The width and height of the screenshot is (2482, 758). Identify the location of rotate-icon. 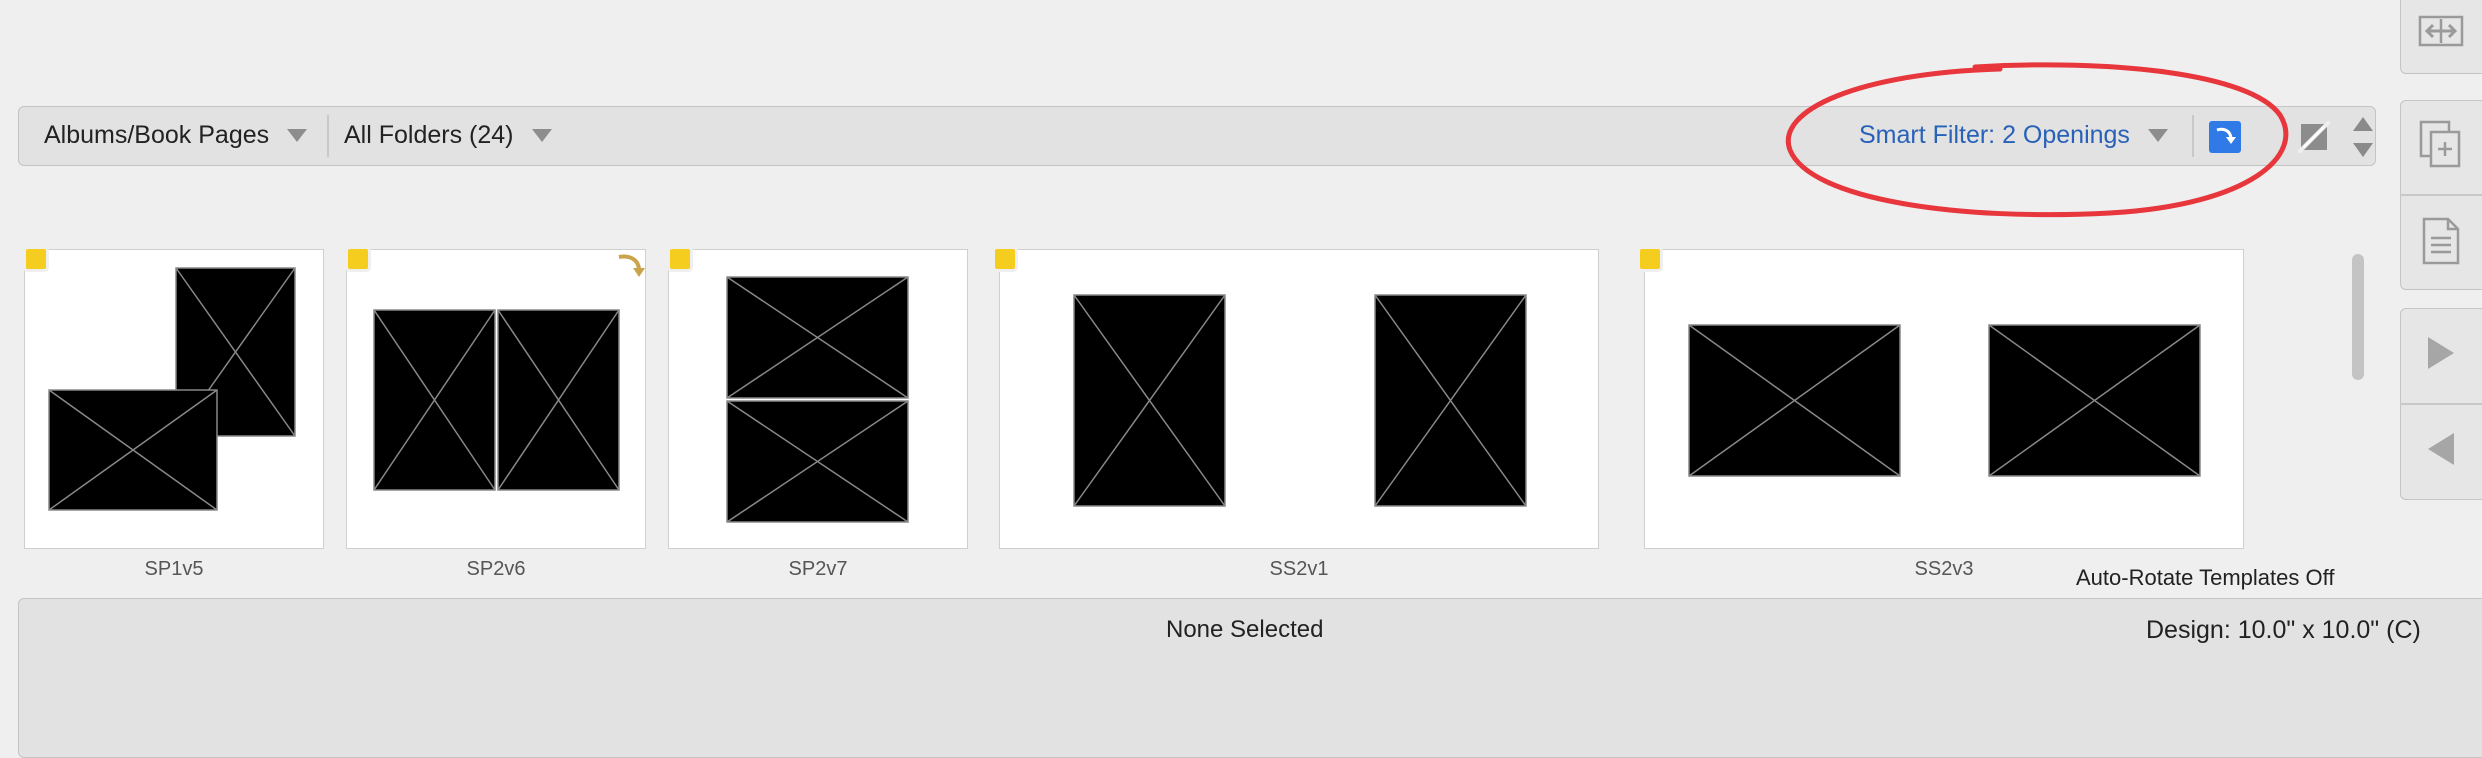
(631, 265).